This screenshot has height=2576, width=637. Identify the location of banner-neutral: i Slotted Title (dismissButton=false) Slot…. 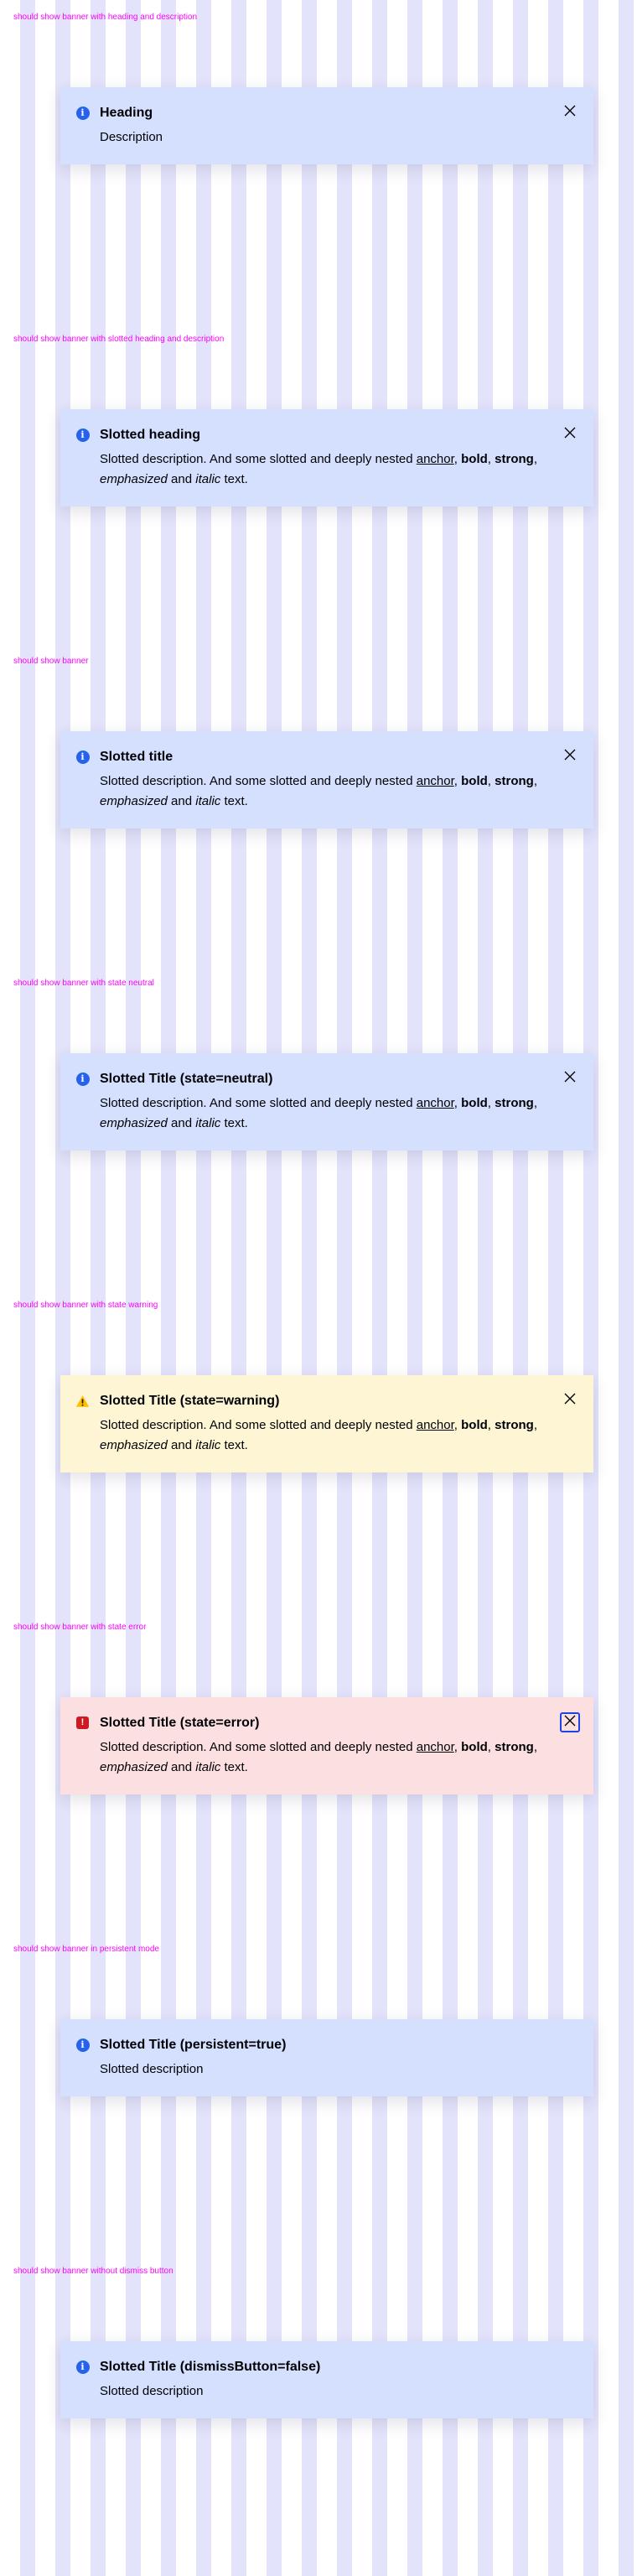
(326, 2379).